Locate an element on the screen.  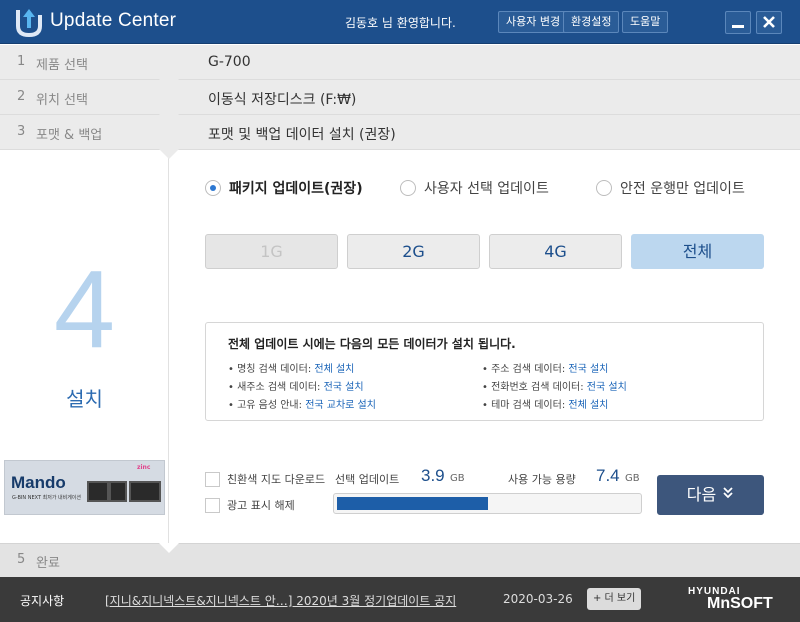
simple-map-checkbox: 친환색 지도 다운로드 is located at coordinates (265, 479).